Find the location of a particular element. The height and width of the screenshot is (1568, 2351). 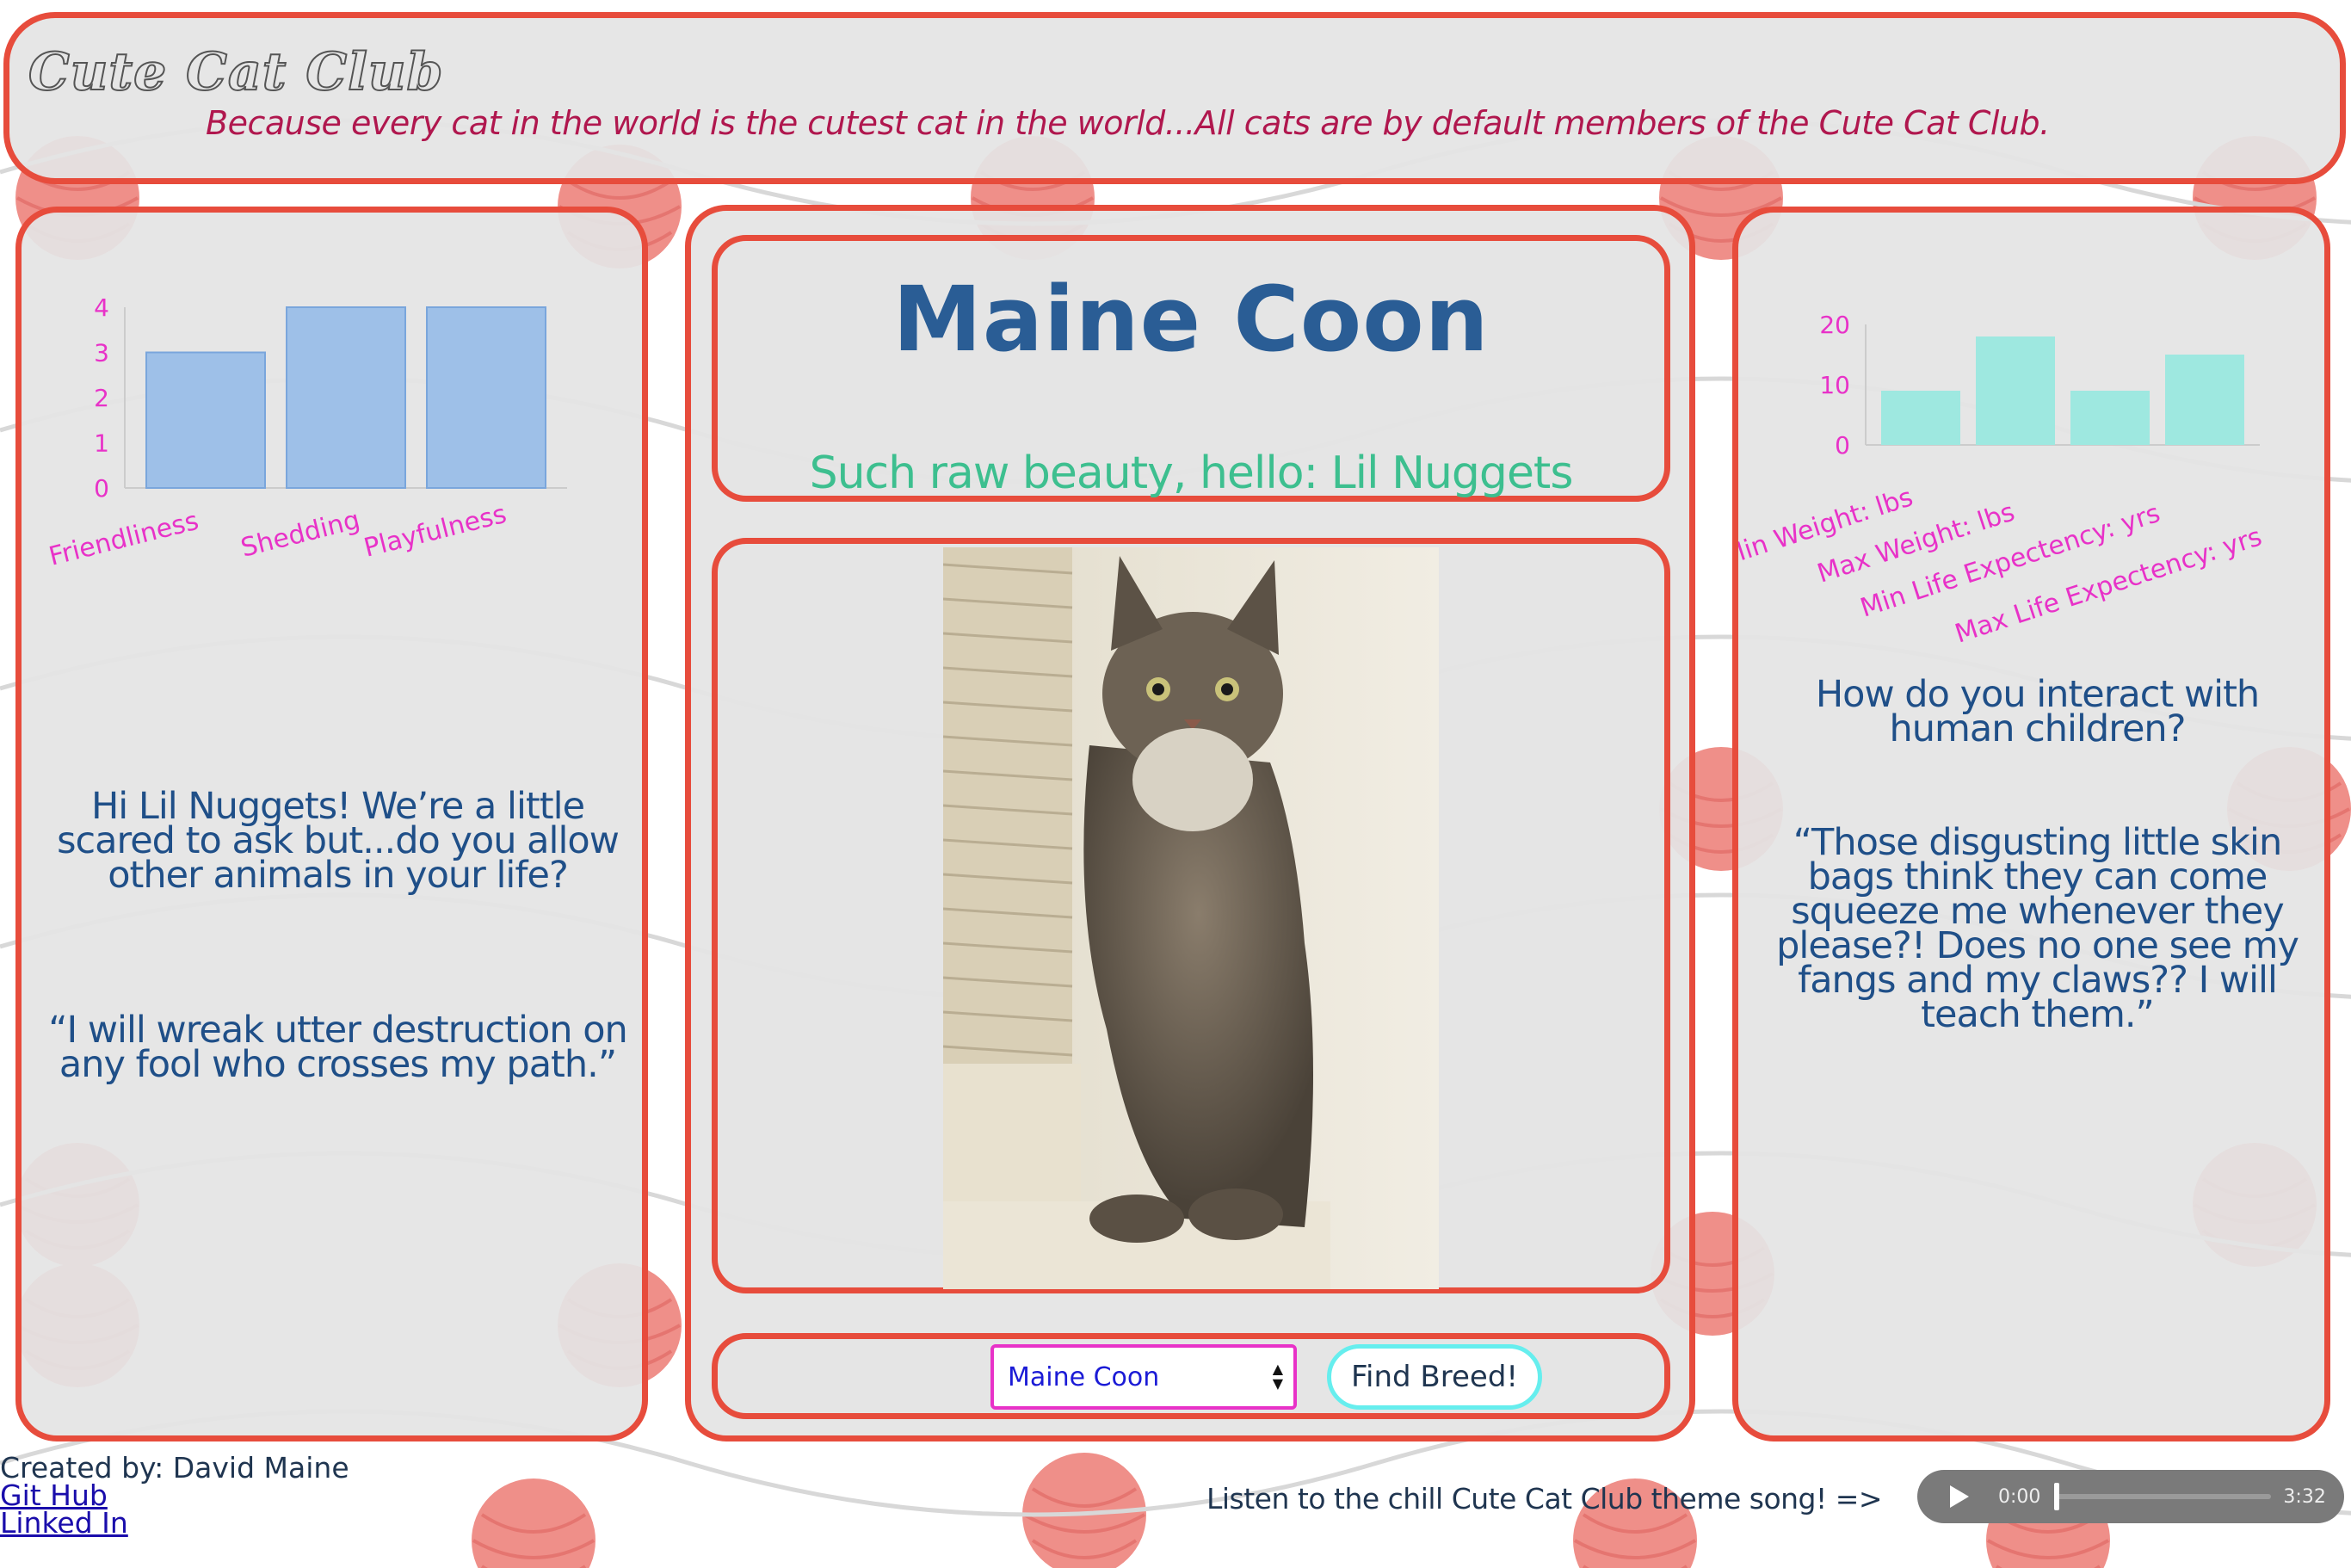

breed-greeting: Such raw beauty, hello: Lil Nuggets is located at coordinates (1191, 474).